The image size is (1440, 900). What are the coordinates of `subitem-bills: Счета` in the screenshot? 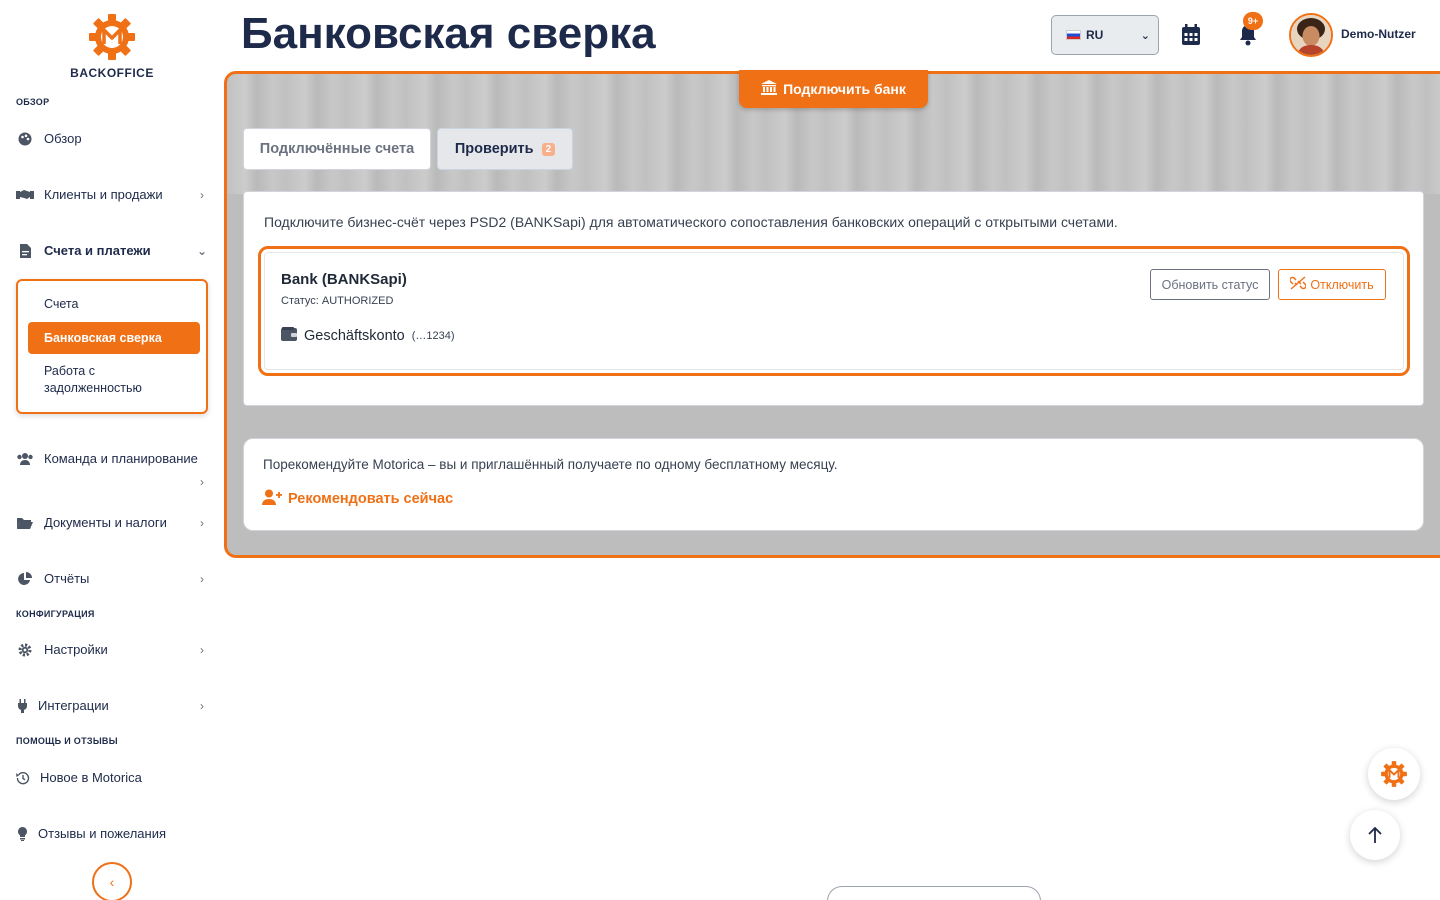 It's located at (114, 304).